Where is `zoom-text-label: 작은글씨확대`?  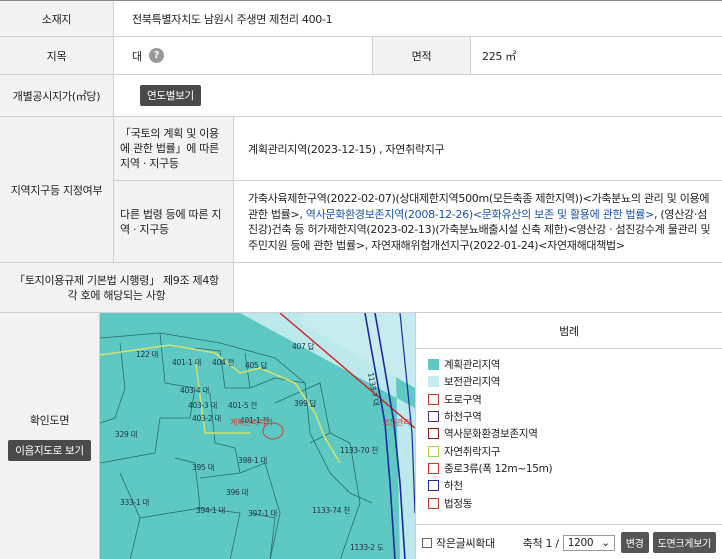
zoom-text-label: 작은글씨확대 is located at coordinates (465, 543).